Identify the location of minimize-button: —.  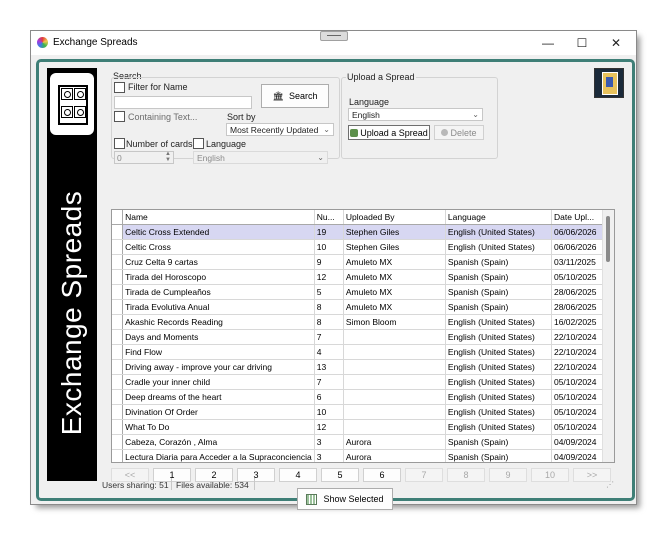
(548, 43).